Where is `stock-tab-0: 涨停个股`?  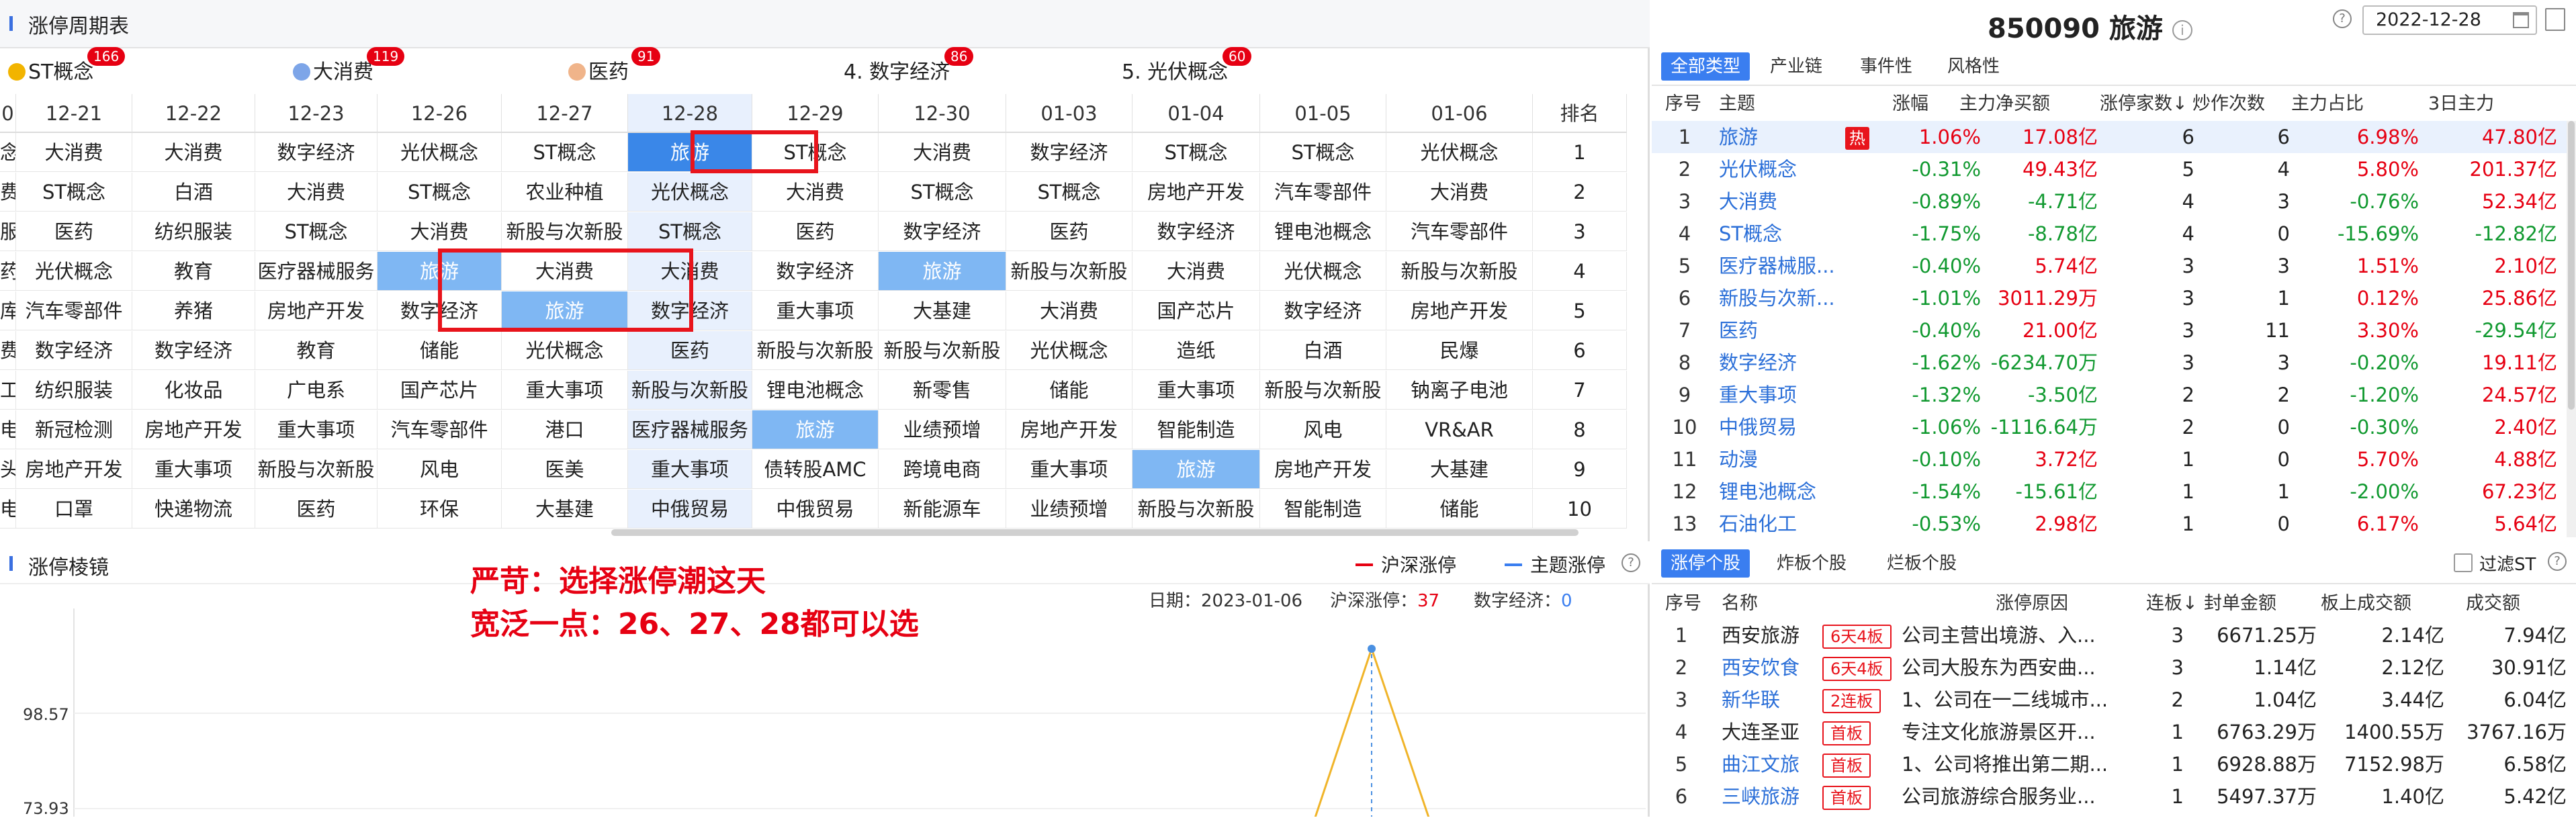 stock-tab-0: 涨停个股 is located at coordinates (1706, 563).